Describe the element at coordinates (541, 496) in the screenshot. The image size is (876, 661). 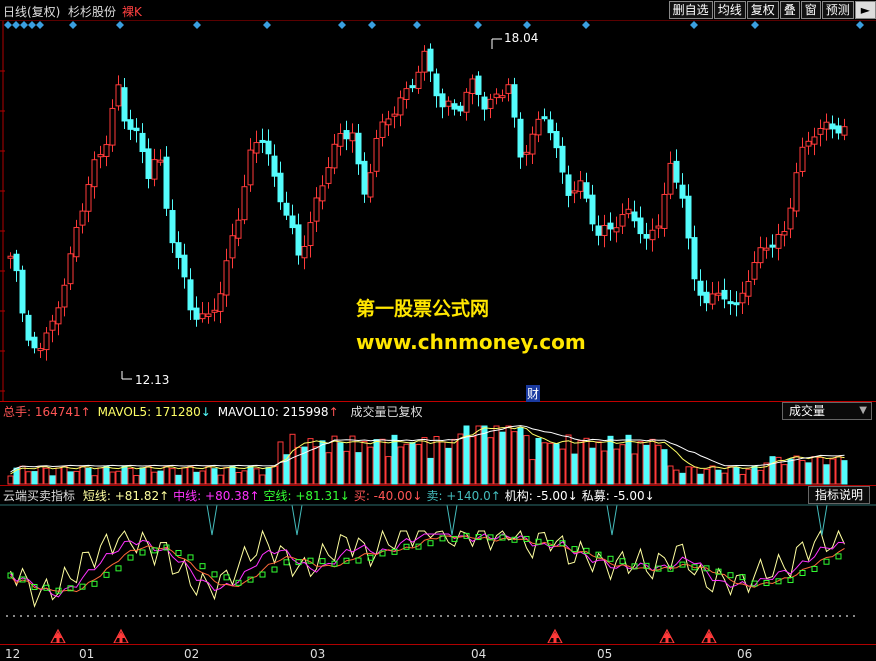
I see `indicator-field: 机构: -5.00↓` at that location.